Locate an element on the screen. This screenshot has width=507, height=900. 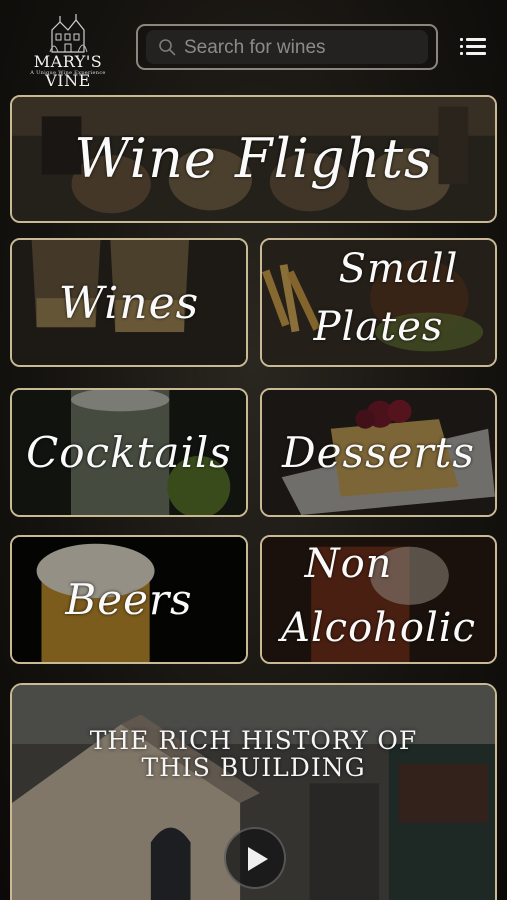
list-menu-icon is located at coordinates (473, 47).